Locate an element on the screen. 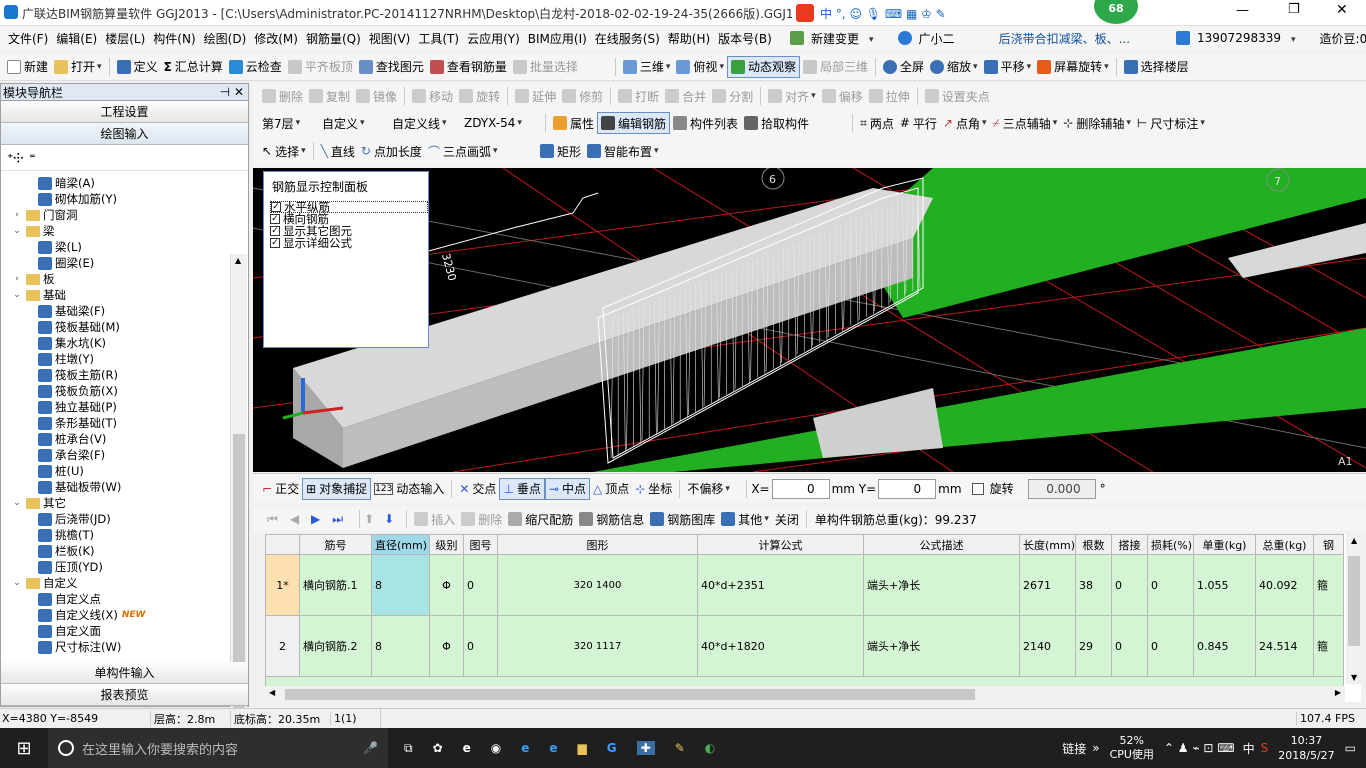 This screenshot has height=768, width=1366. tree-item: 自定义点 is located at coordinates (124, 599).